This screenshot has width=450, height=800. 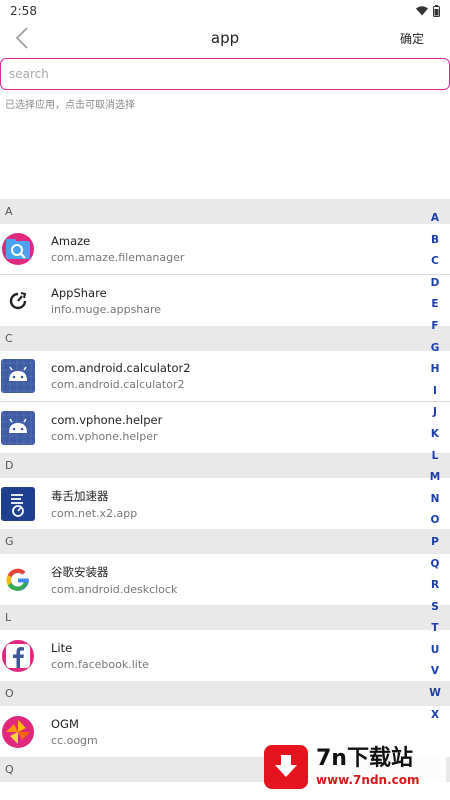 I want to click on app-text: 毒舌加速器 com.net.x2.app, so click(x=94, y=504).